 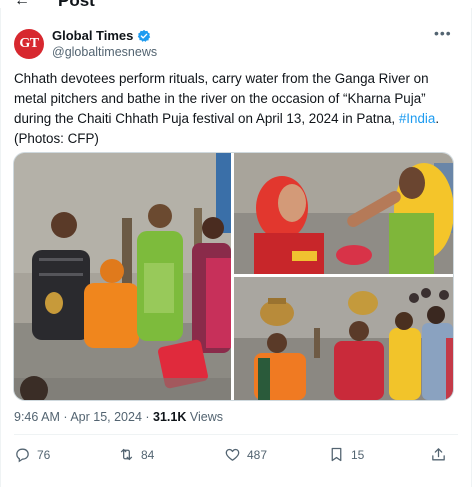 What do you see at coordinates (126, 454) in the screenshot?
I see `repost-icon` at bounding box center [126, 454].